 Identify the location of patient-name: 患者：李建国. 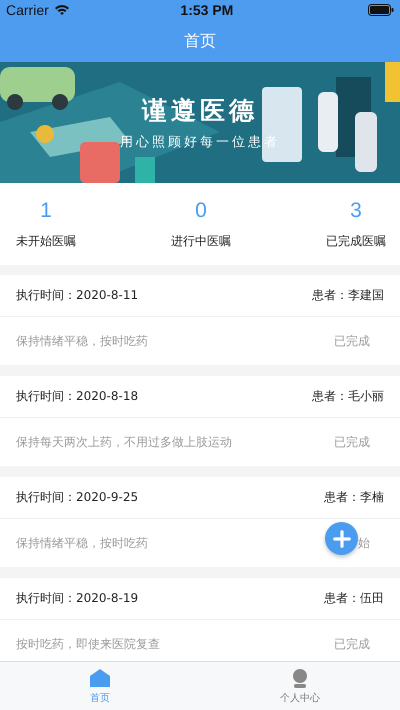
(348, 295).